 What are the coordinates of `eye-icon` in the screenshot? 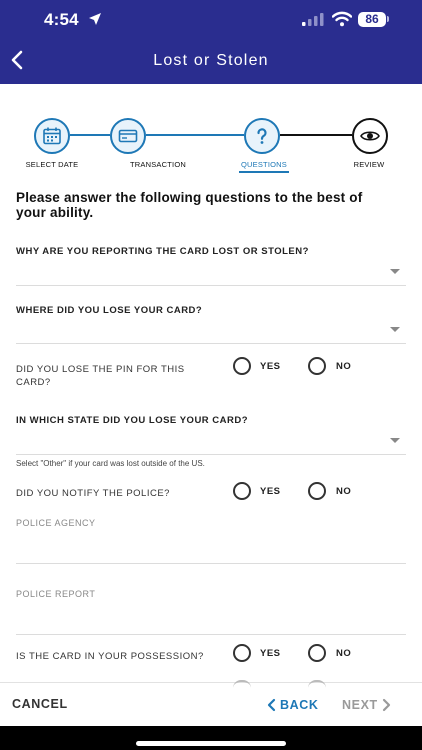 It's located at (370, 136).